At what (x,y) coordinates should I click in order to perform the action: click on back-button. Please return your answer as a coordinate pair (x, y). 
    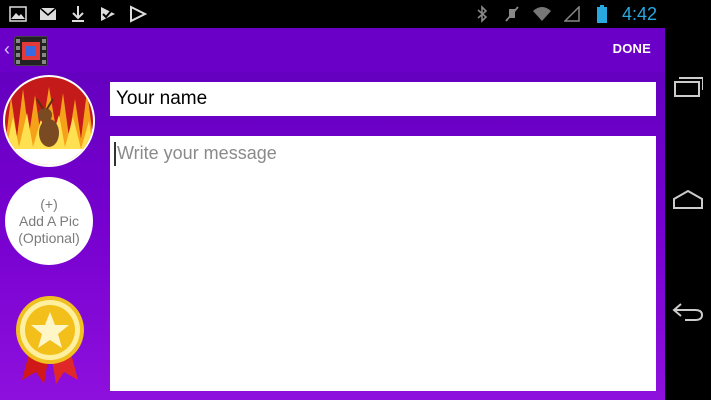
    Looking at the image, I should click on (688, 311).